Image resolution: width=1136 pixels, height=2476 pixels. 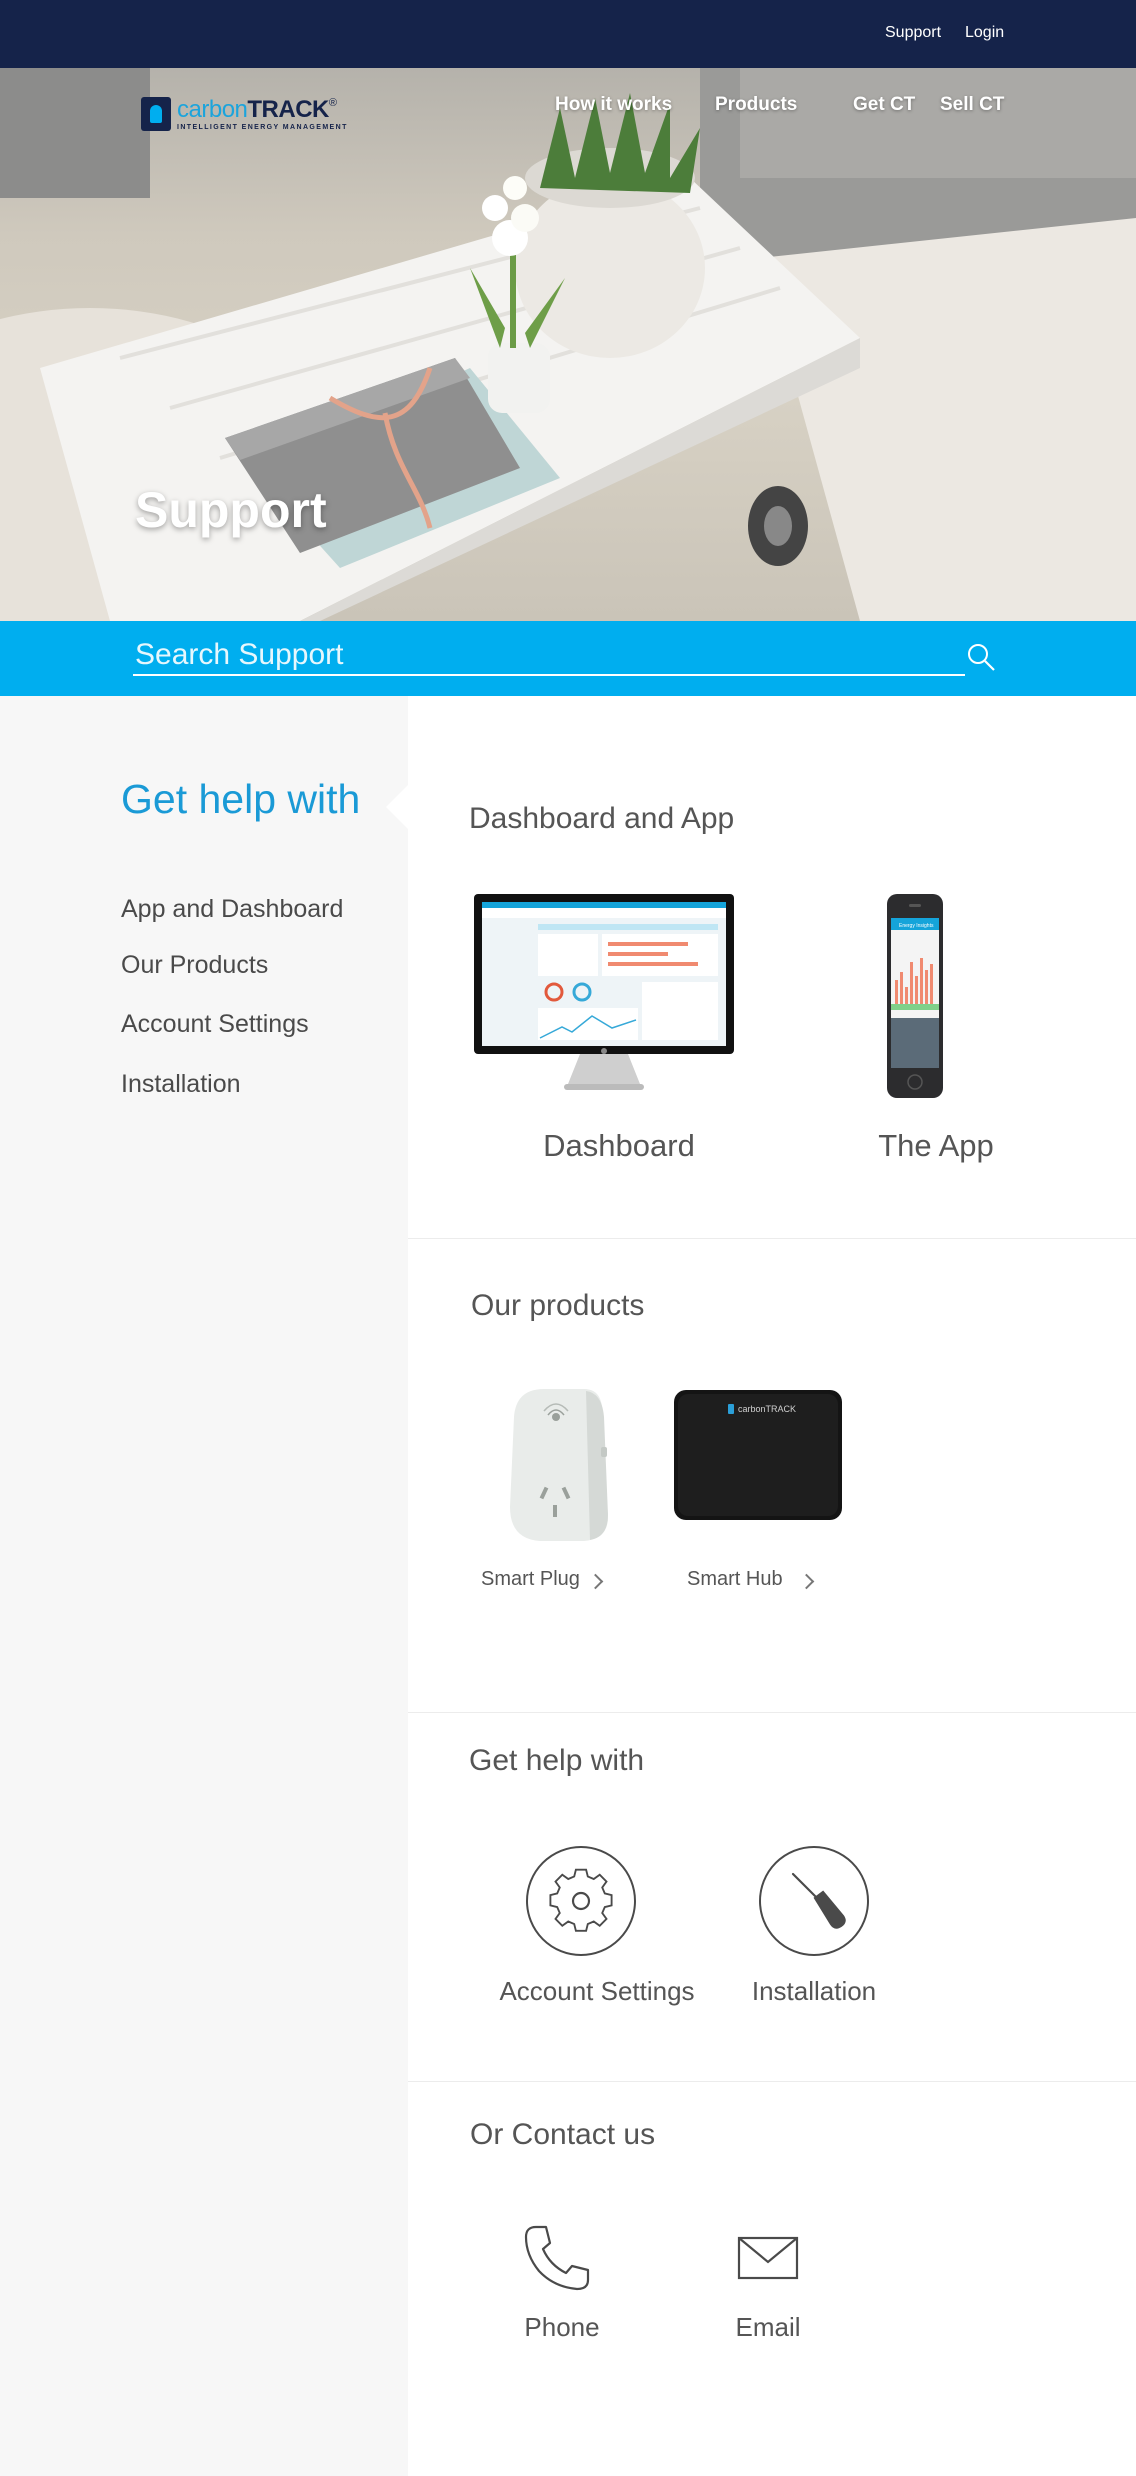 I want to click on smart-plug-label: Smart Plug, so click(x=530, y=1579).